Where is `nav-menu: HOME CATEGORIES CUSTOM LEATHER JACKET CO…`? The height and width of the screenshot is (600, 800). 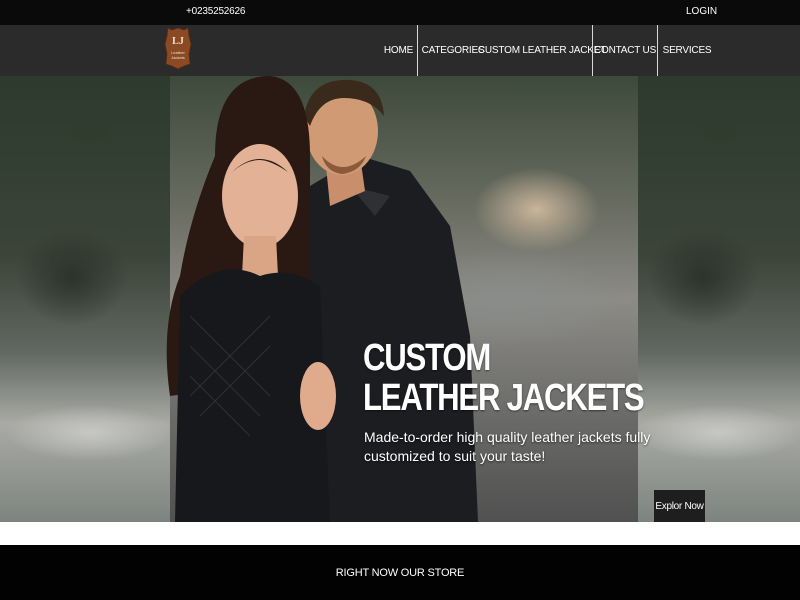 nav-menu: HOME CATEGORIES CUSTOM LEATHER JACKET CO… is located at coordinates (590, 50).